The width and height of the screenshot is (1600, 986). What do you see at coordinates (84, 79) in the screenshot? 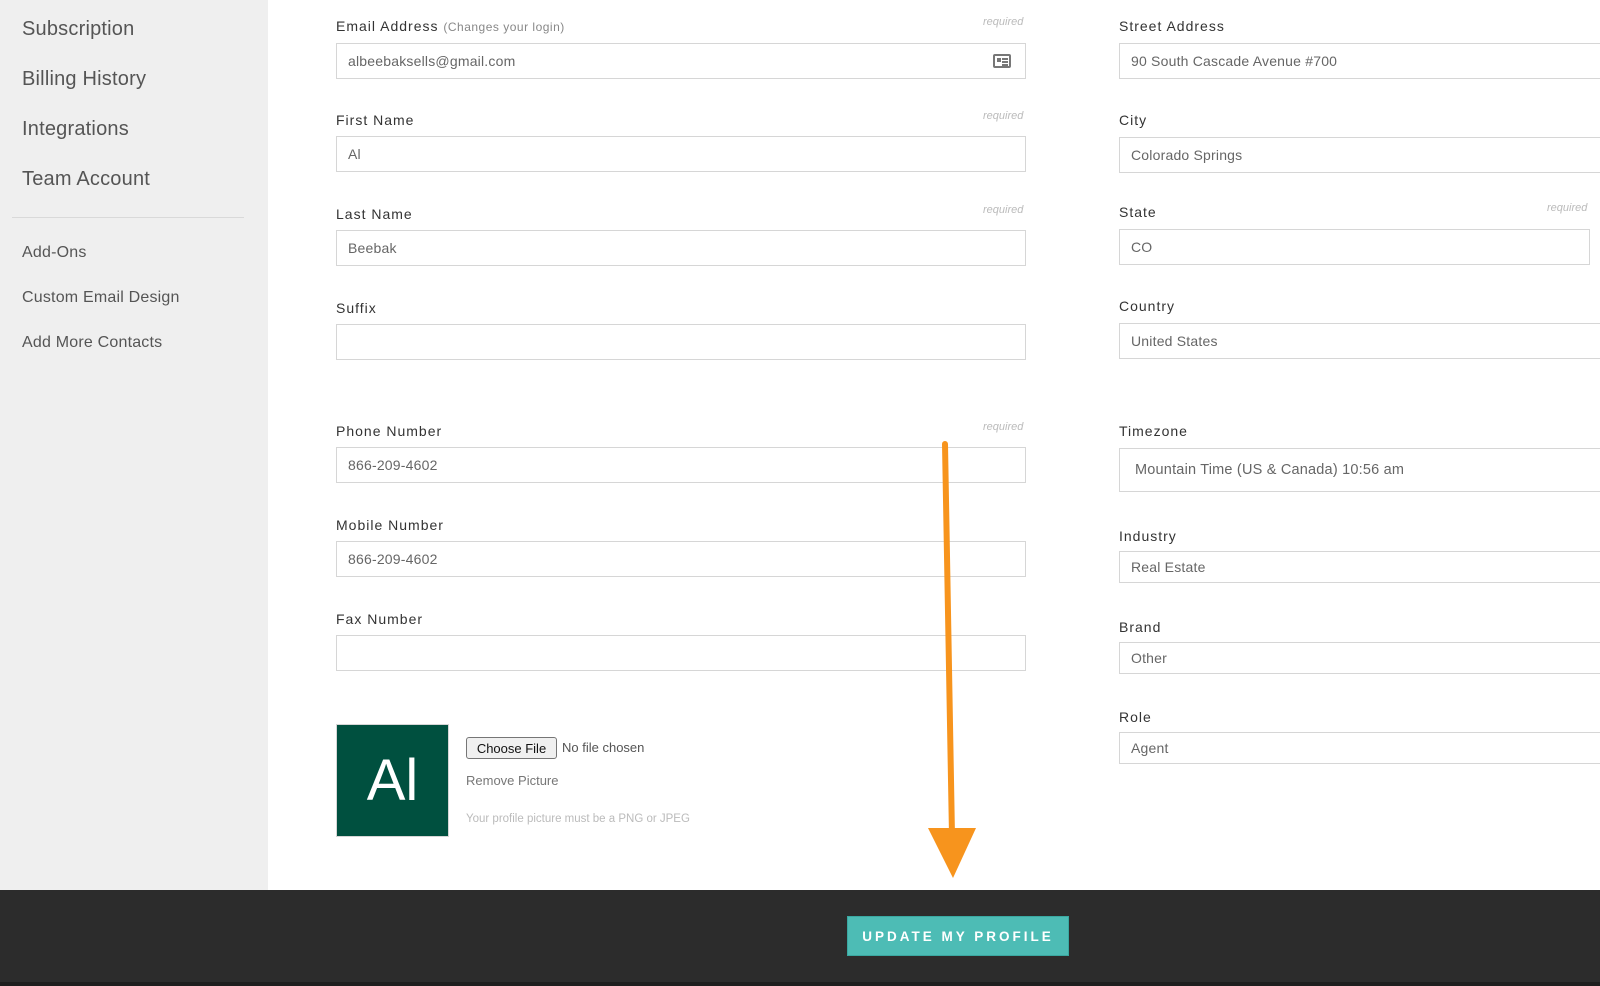
I see `sidebar-item-billing-history: Billing History` at bounding box center [84, 79].